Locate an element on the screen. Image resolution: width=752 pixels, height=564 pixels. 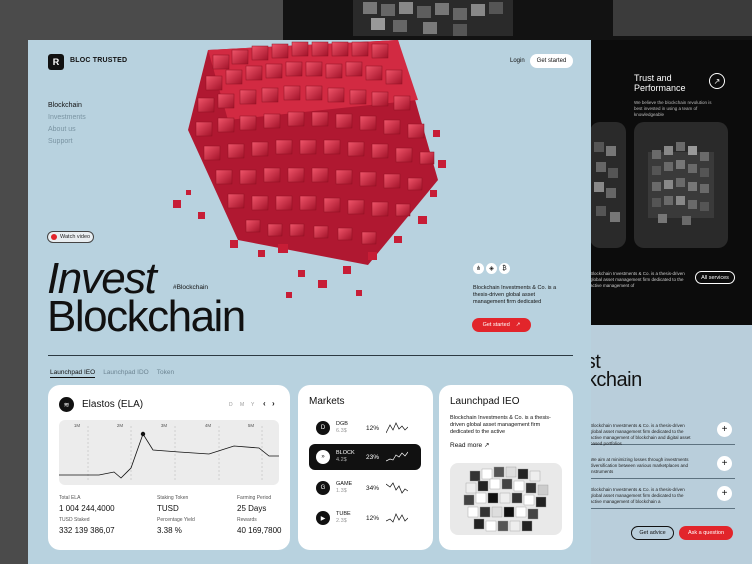
market-name: GAME is located at coordinates (344, 484).